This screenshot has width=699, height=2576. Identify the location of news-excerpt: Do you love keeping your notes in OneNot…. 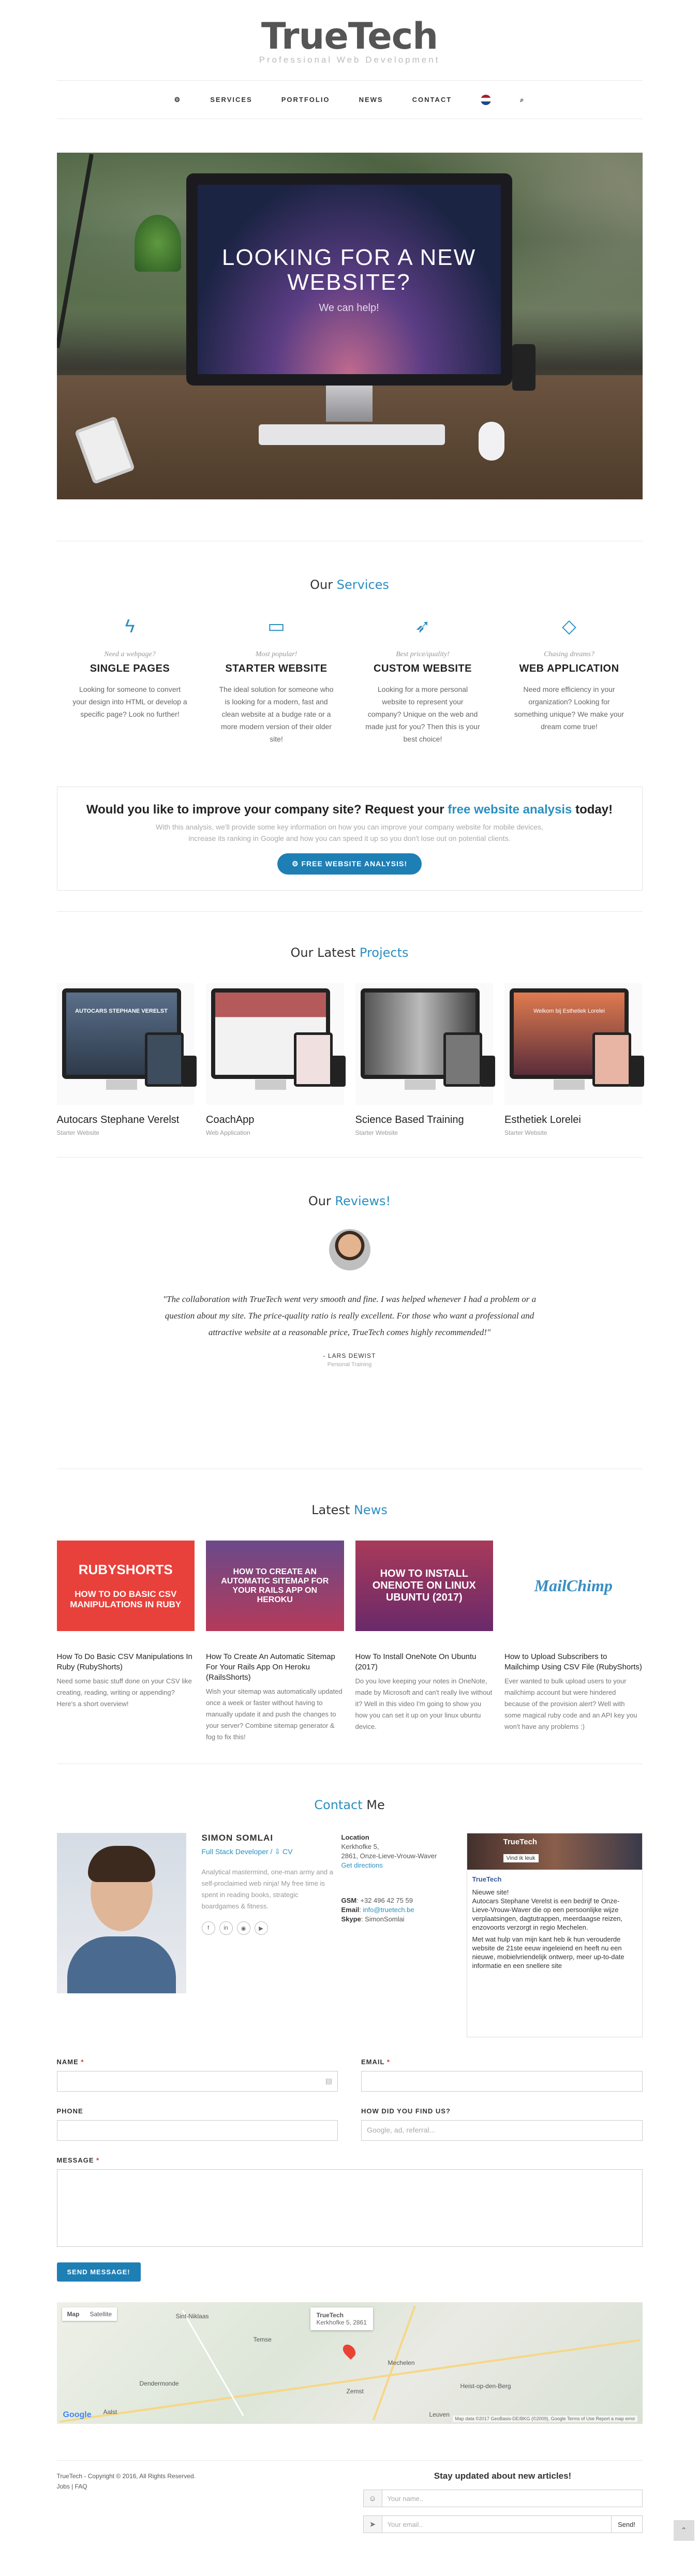
(424, 1703).